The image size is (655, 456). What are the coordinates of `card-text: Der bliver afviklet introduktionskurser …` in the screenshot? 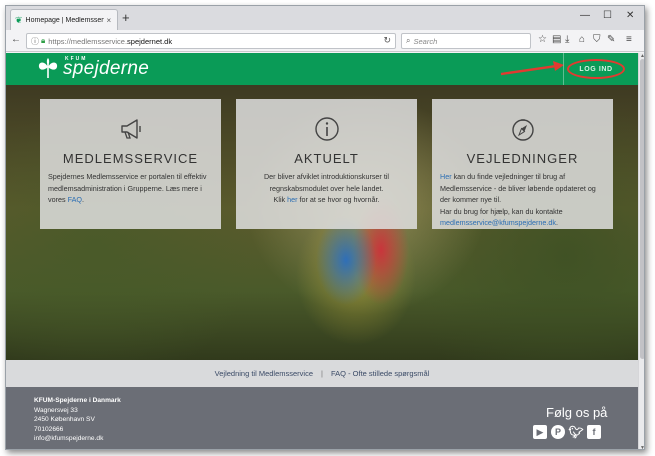 It's located at (326, 182).